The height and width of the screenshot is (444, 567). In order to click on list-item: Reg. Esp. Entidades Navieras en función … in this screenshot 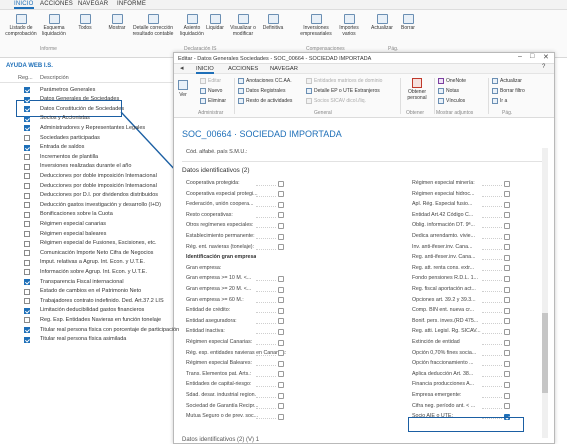, I will do `click(98, 320)`.